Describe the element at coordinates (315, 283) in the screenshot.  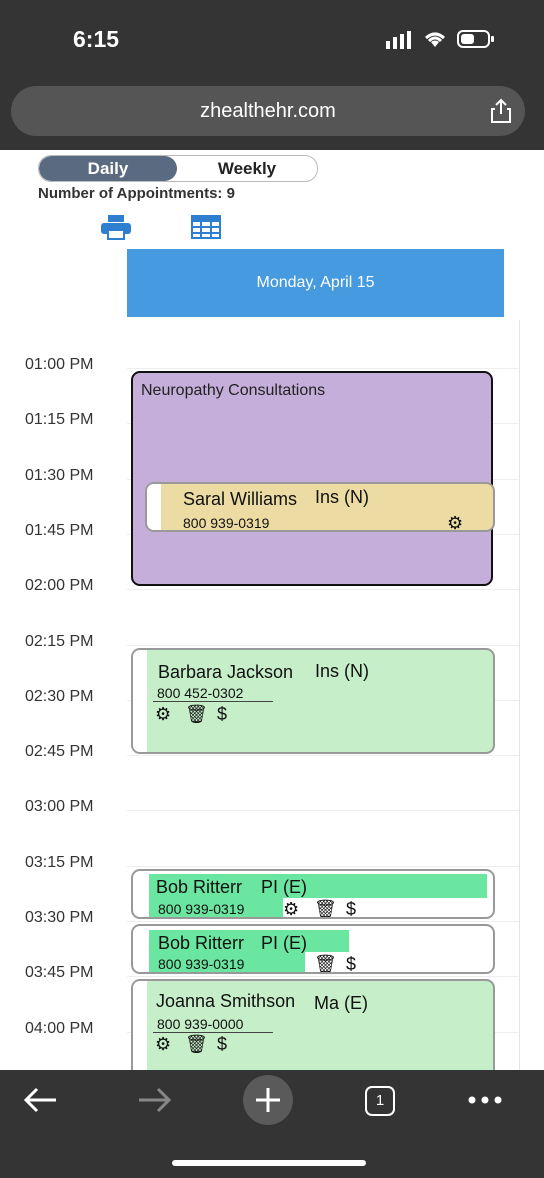
I see `date-header: Monday, April 15` at that location.